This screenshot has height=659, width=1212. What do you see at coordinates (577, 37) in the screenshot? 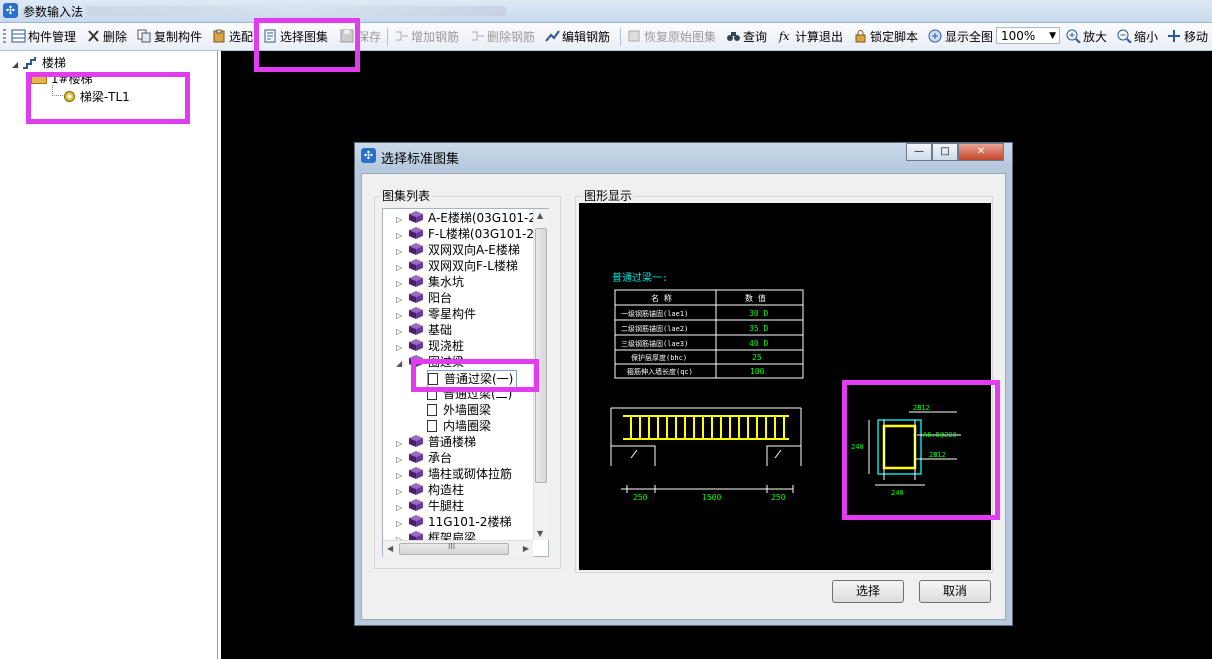
I see `edit-rebar-button: 编辑钢筋` at bounding box center [577, 37].